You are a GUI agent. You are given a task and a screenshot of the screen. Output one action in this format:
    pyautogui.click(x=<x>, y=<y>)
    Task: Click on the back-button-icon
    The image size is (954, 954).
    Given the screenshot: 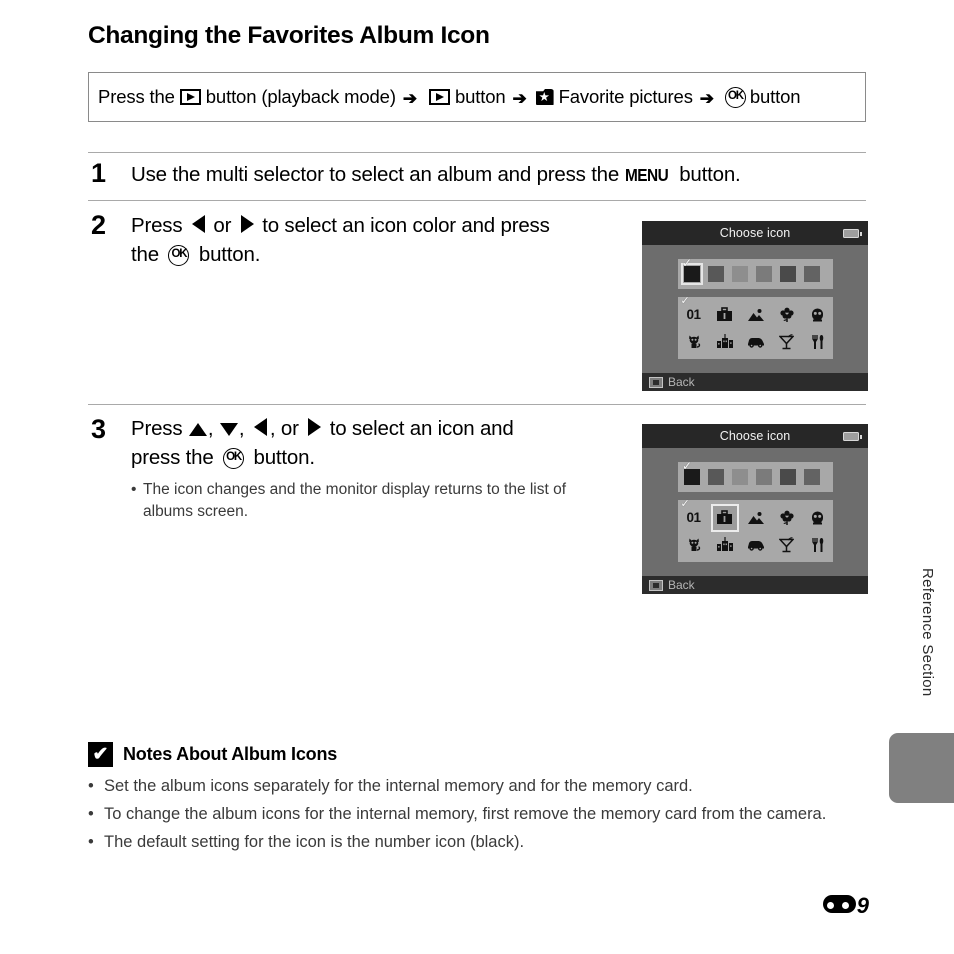 What is the action you would take?
    pyautogui.click(x=656, y=382)
    